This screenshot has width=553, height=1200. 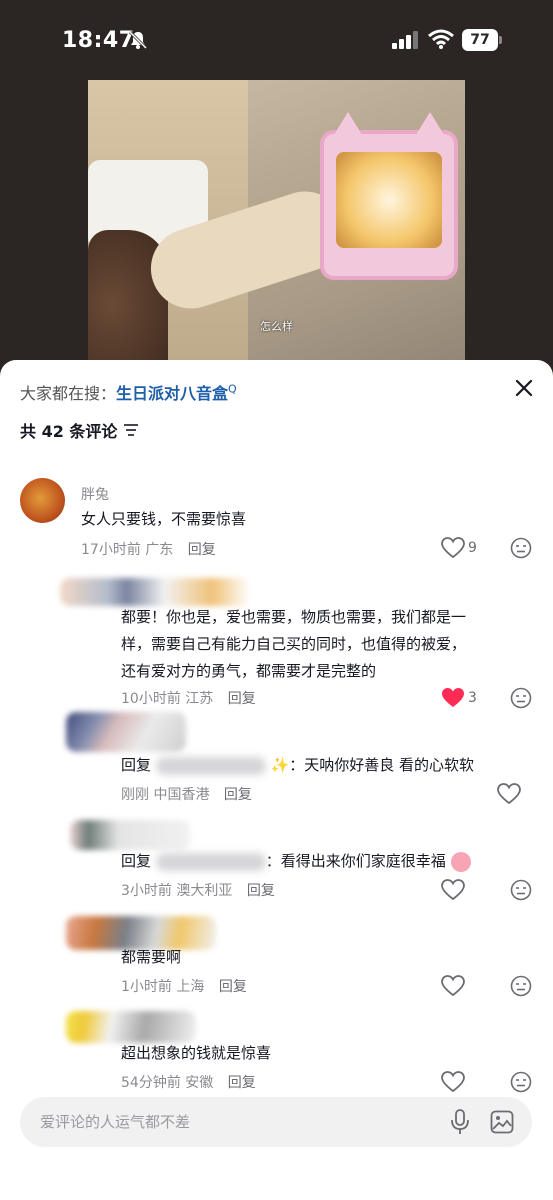 I want to click on comment-meta: 刚刚 中国香港 回复, so click(x=186, y=794).